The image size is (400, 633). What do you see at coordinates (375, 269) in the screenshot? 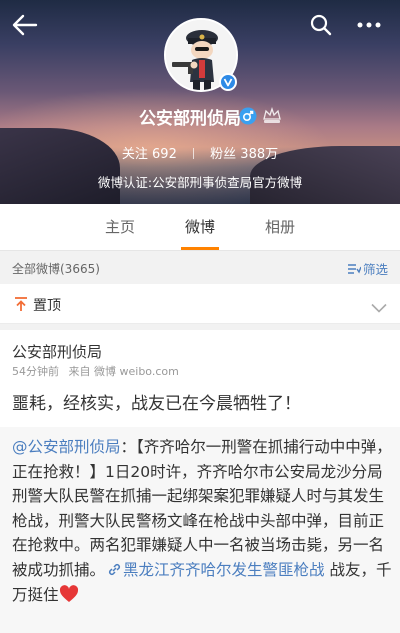
I see `filter-label: 筛选` at bounding box center [375, 269].